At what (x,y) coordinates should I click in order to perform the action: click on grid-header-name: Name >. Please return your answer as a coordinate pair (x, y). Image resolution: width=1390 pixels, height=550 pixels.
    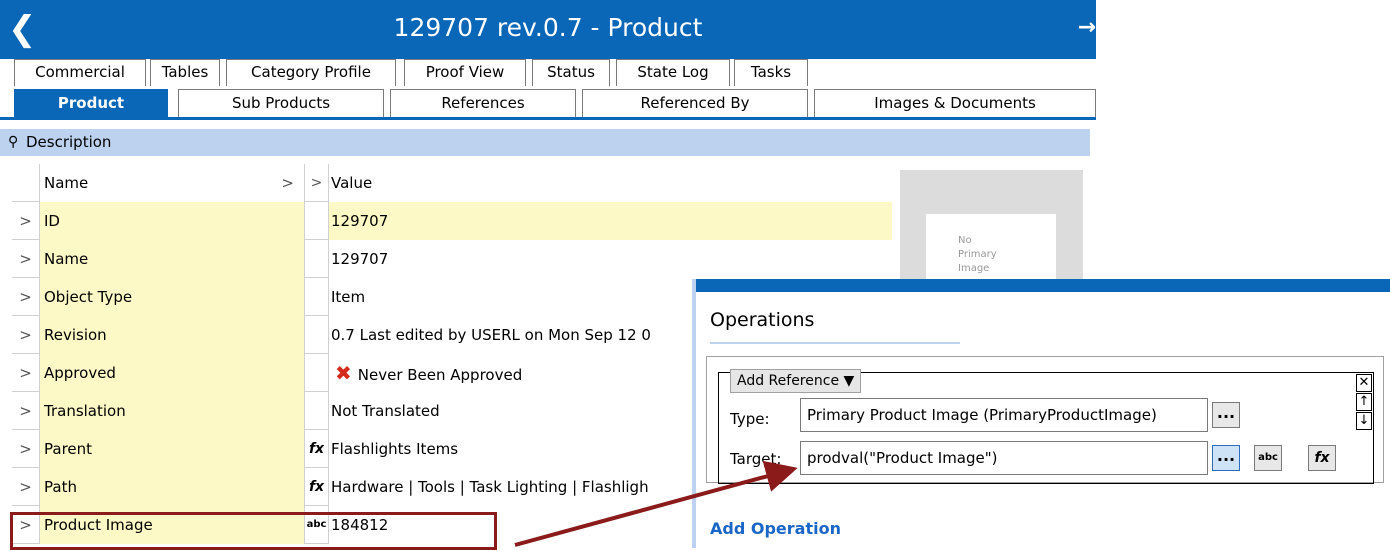
    Looking at the image, I should click on (172, 183).